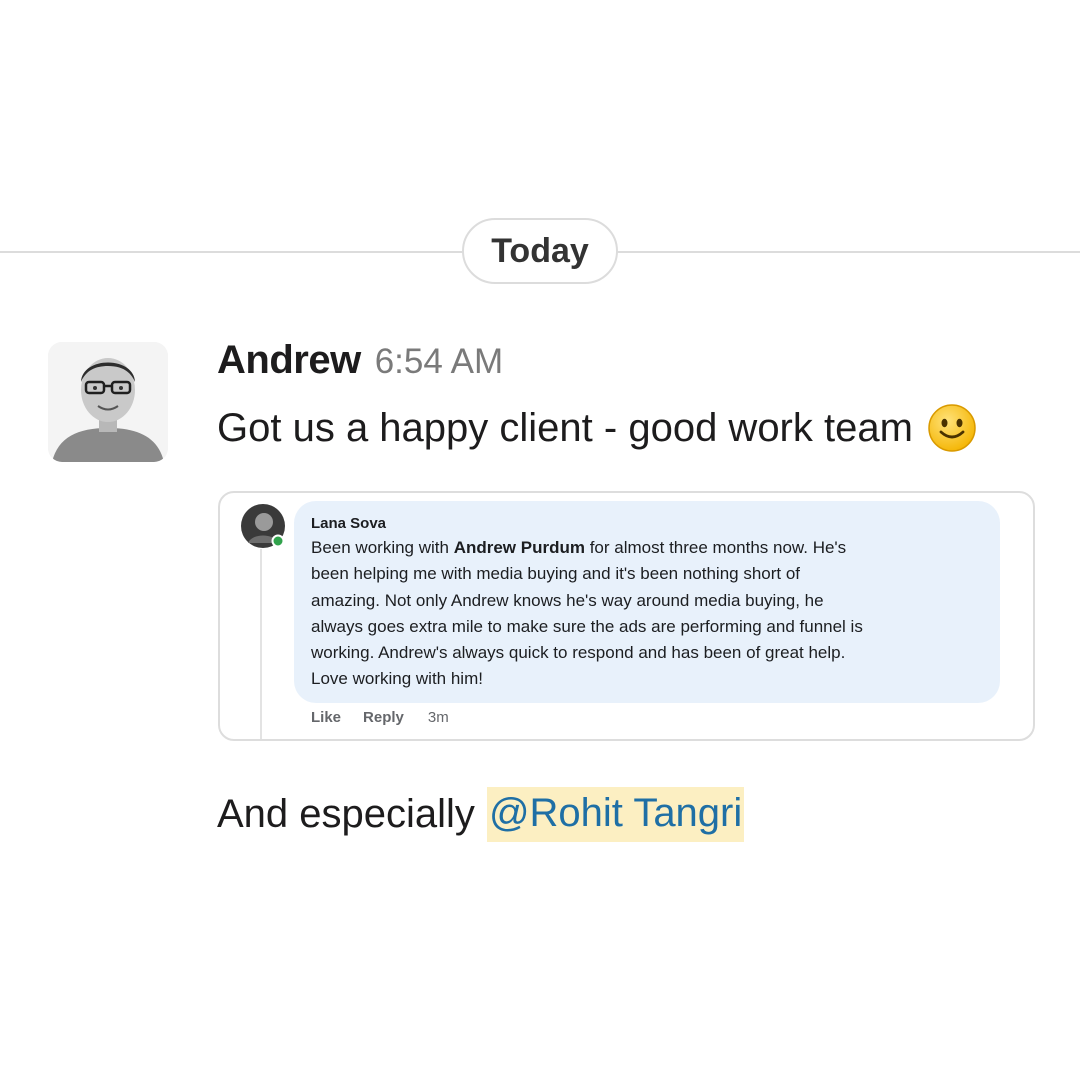  What do you see at coordinates (346, 813) in the screenshot?
I see `message-text-2: And especially` at bounding box center [346, 813].